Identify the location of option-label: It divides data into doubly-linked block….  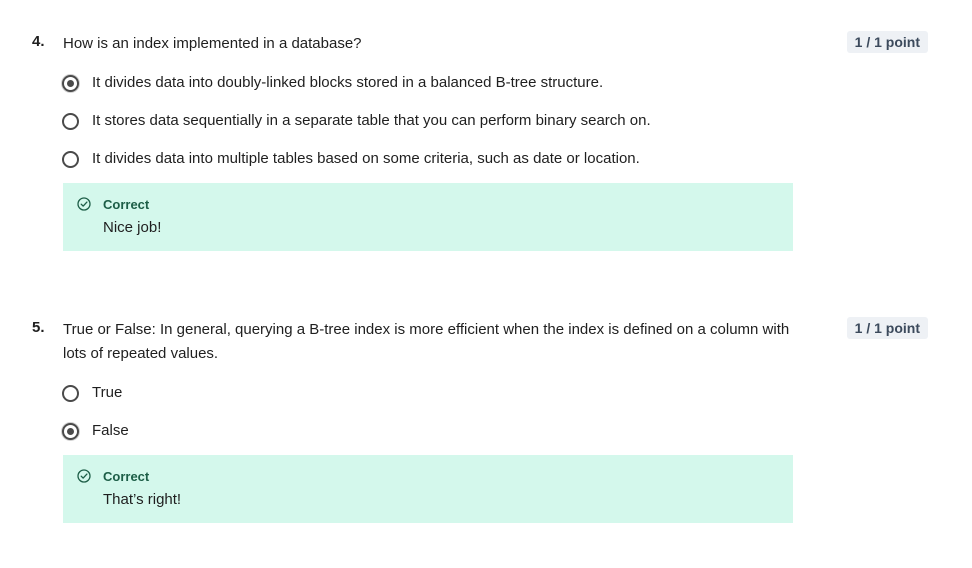
(348, 82).